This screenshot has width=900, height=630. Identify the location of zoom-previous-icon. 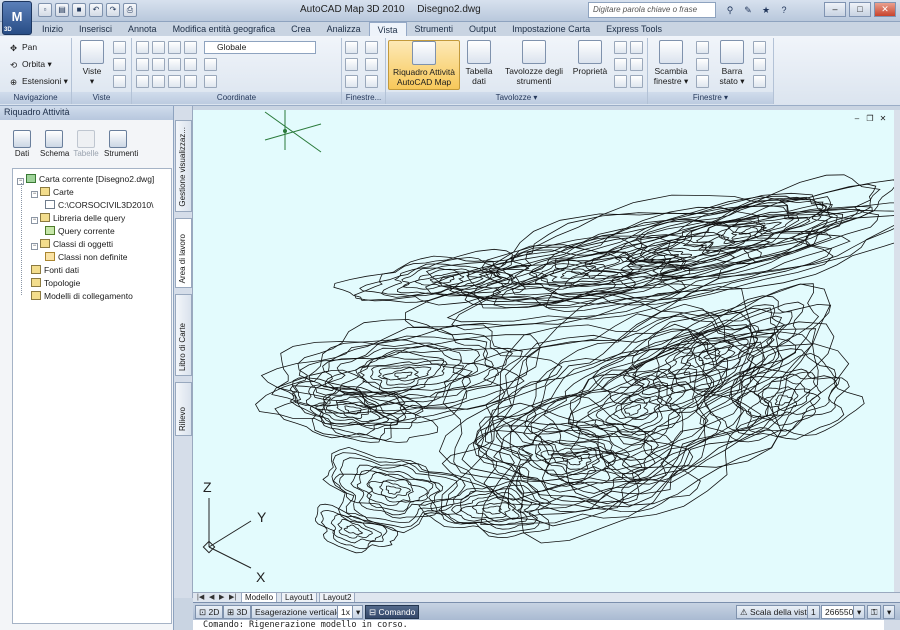
(119, 81).